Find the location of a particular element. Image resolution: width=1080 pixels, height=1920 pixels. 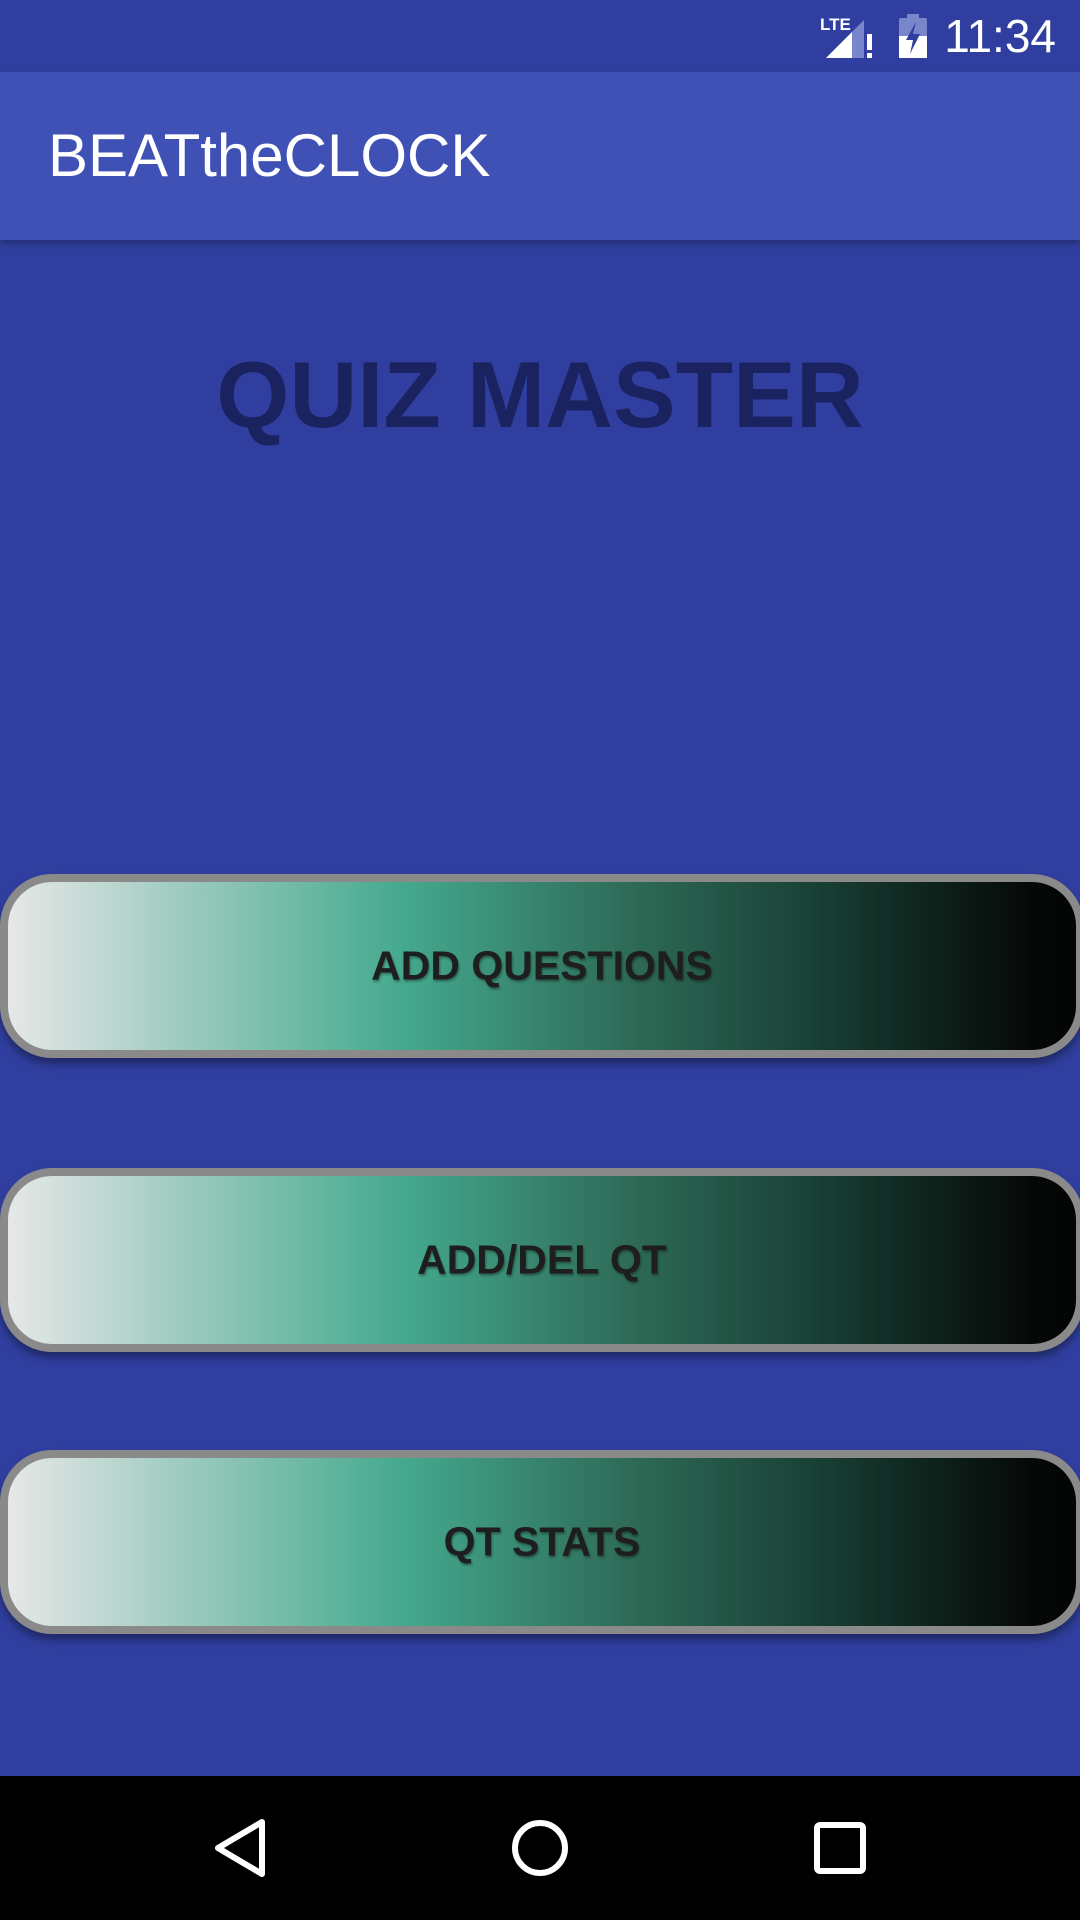

add-questions-label: ADD QUESTIONS is located at coordinates (542, 965).